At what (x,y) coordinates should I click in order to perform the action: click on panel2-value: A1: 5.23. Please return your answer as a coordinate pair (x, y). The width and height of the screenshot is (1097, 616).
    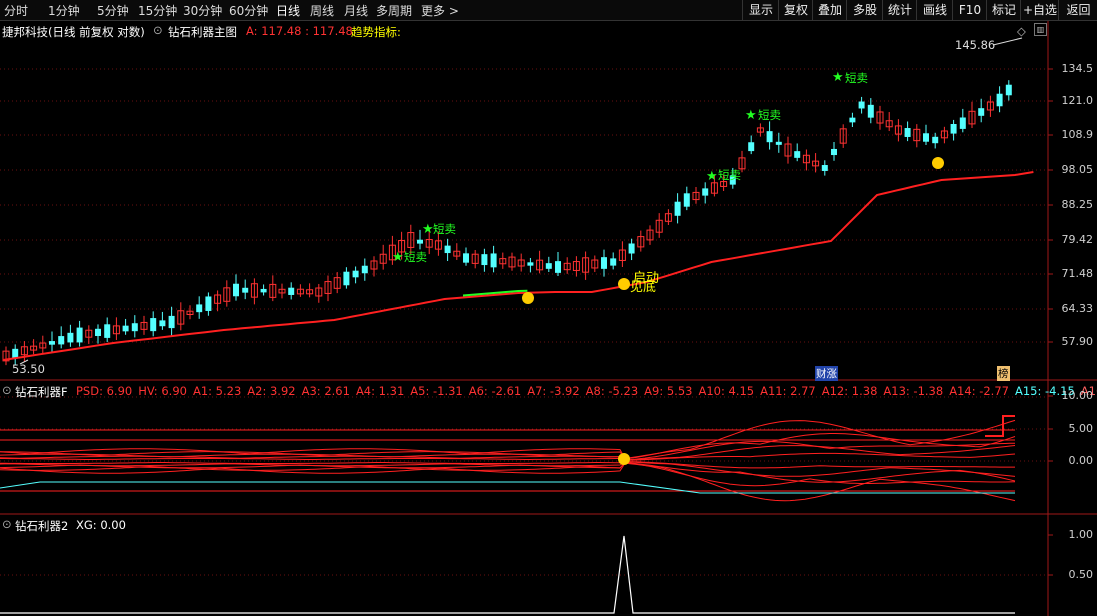
    Looking at the image, I should click on (217, 391).